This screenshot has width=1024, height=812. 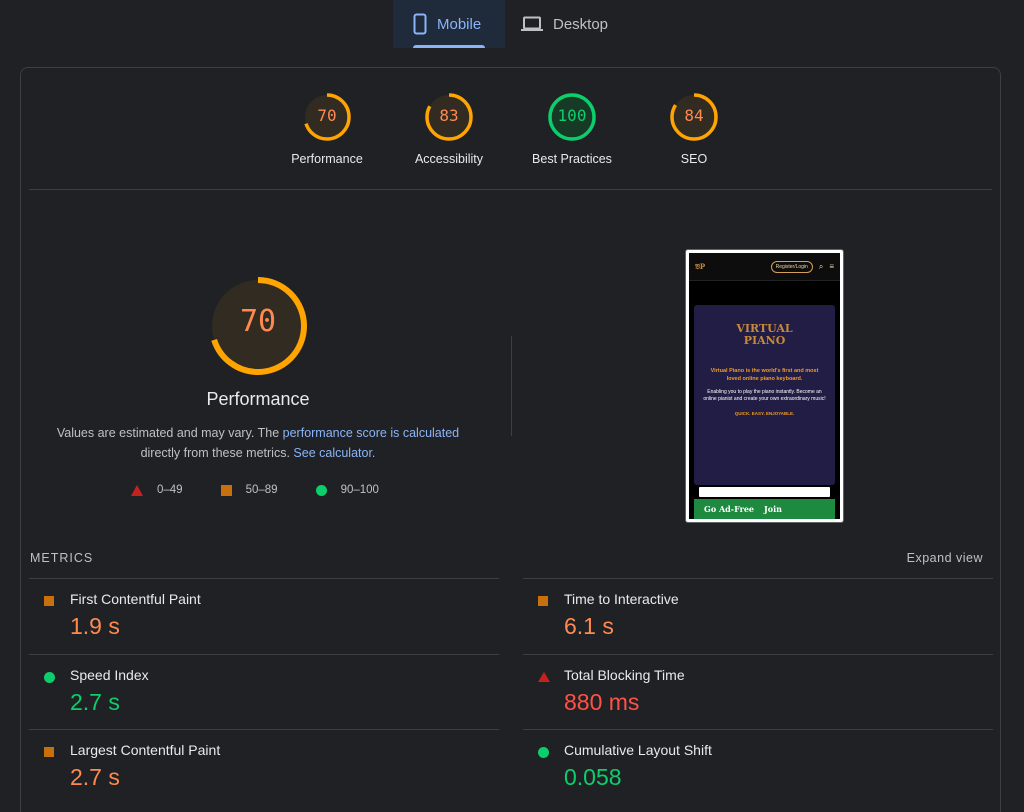 I want to click on tab-mobile: Mobile, so click(x=449, y=24).